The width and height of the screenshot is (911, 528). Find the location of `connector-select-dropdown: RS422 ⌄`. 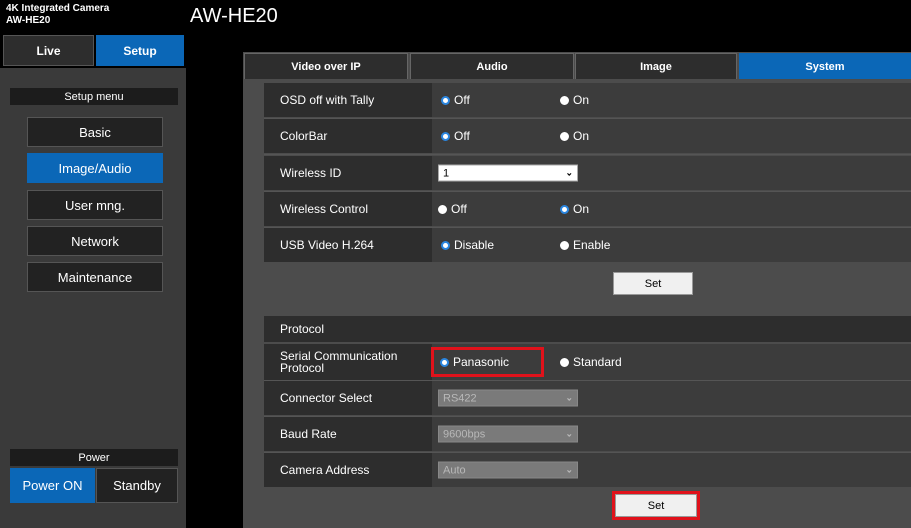

connector-select-dropdown: RS422 ⌄ is located at coordinates (508, 398).